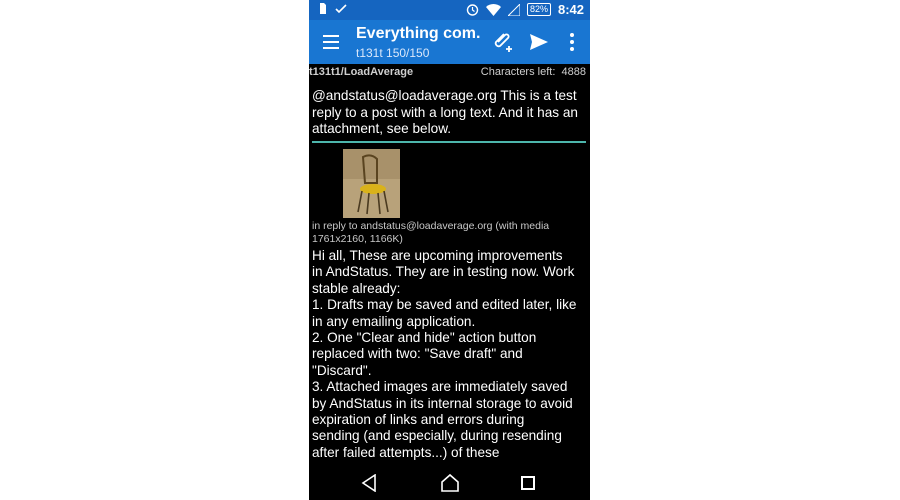 The width and height of the screenshot is (900, 500). I want to click on navigation-bar, so click(449, 483).